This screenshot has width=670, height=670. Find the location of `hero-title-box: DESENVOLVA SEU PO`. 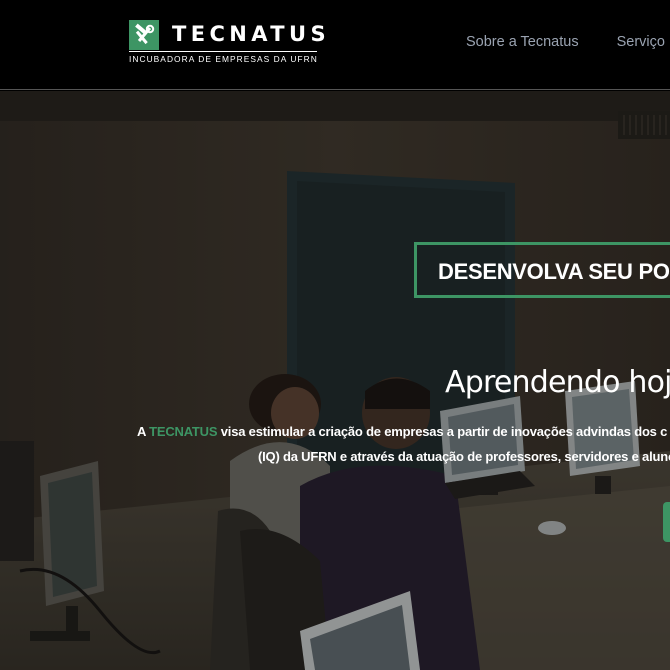

hero-title-box: DESENVOLVA SEU PO is located at coordinates (542, 270).